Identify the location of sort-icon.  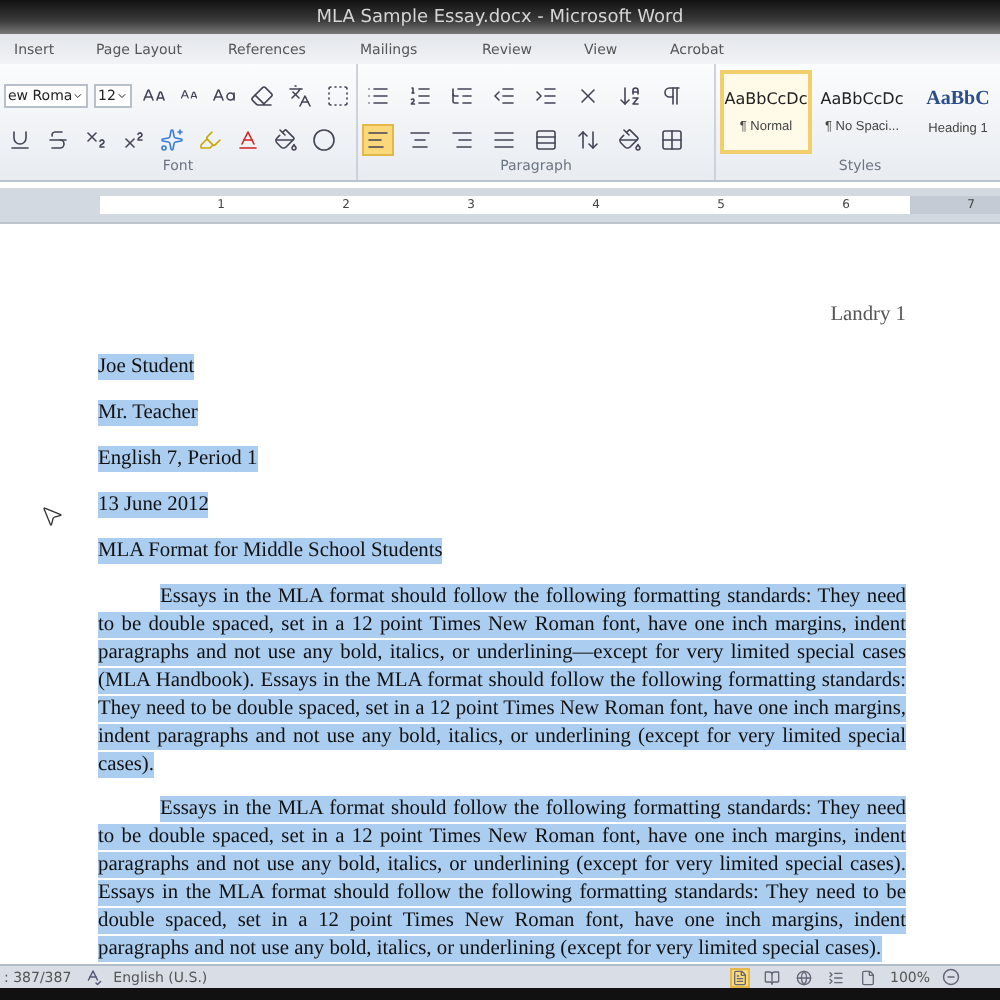
(630, 95).